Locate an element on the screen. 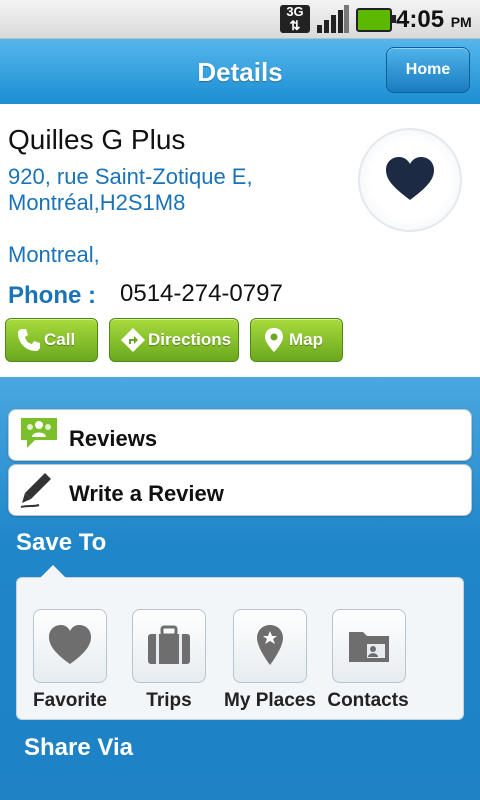 The width and height of the screenshot is (480, 800). status-bar: 3G ⇅ 4:05 PM is located at coordinates (240, 19).